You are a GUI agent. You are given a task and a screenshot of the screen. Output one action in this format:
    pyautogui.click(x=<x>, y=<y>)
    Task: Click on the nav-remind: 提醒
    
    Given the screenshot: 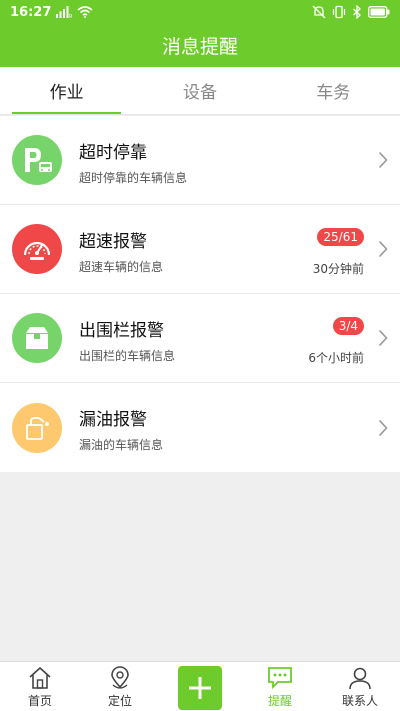 What is the action you would take?
    pyautogui.click(x=280, y=686)
    